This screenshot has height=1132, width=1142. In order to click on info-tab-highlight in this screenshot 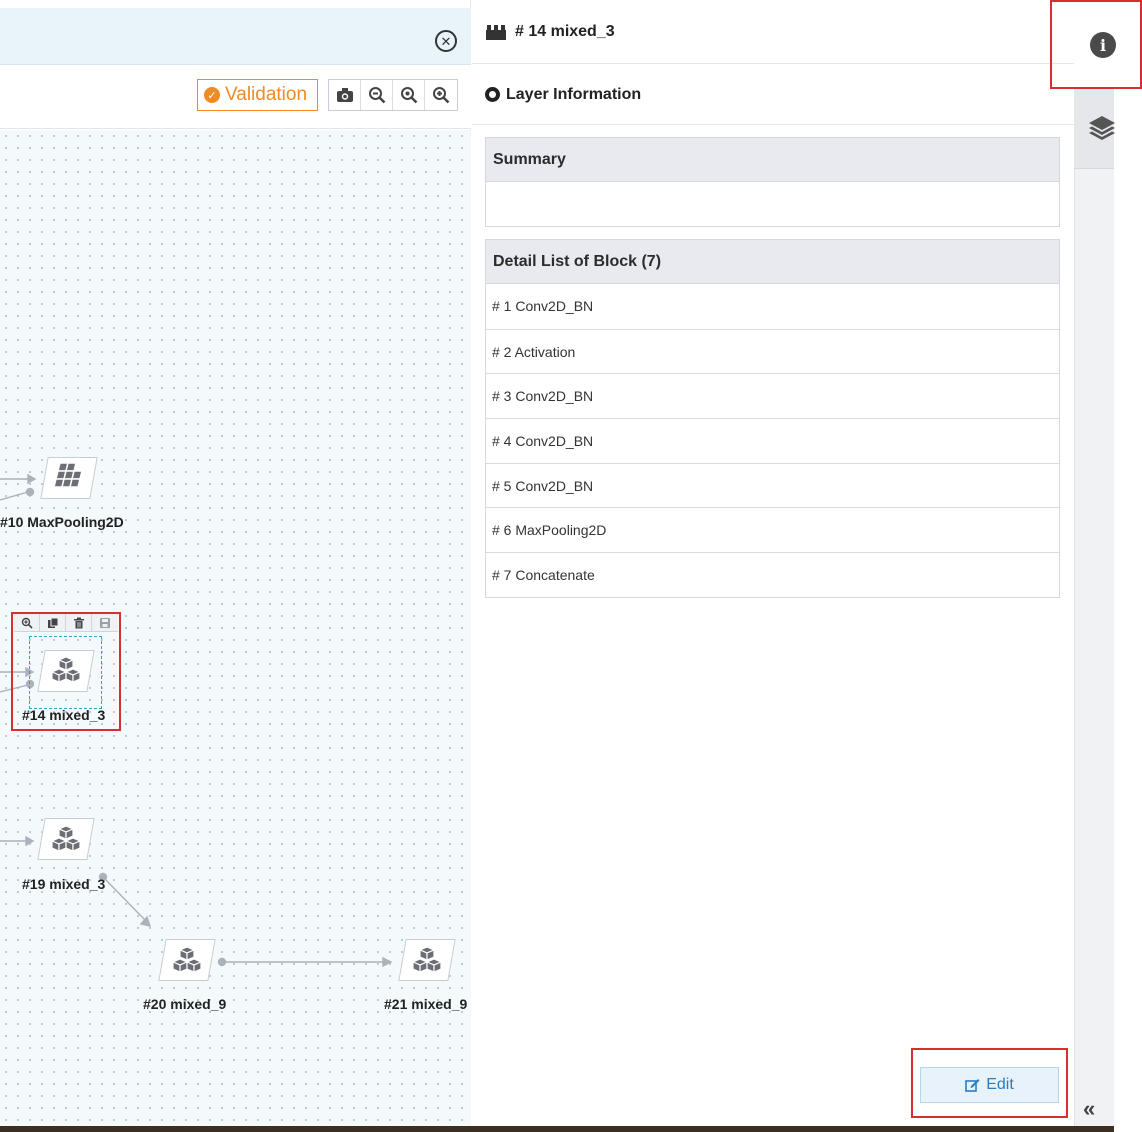, I will do `click(1096, 44)`.